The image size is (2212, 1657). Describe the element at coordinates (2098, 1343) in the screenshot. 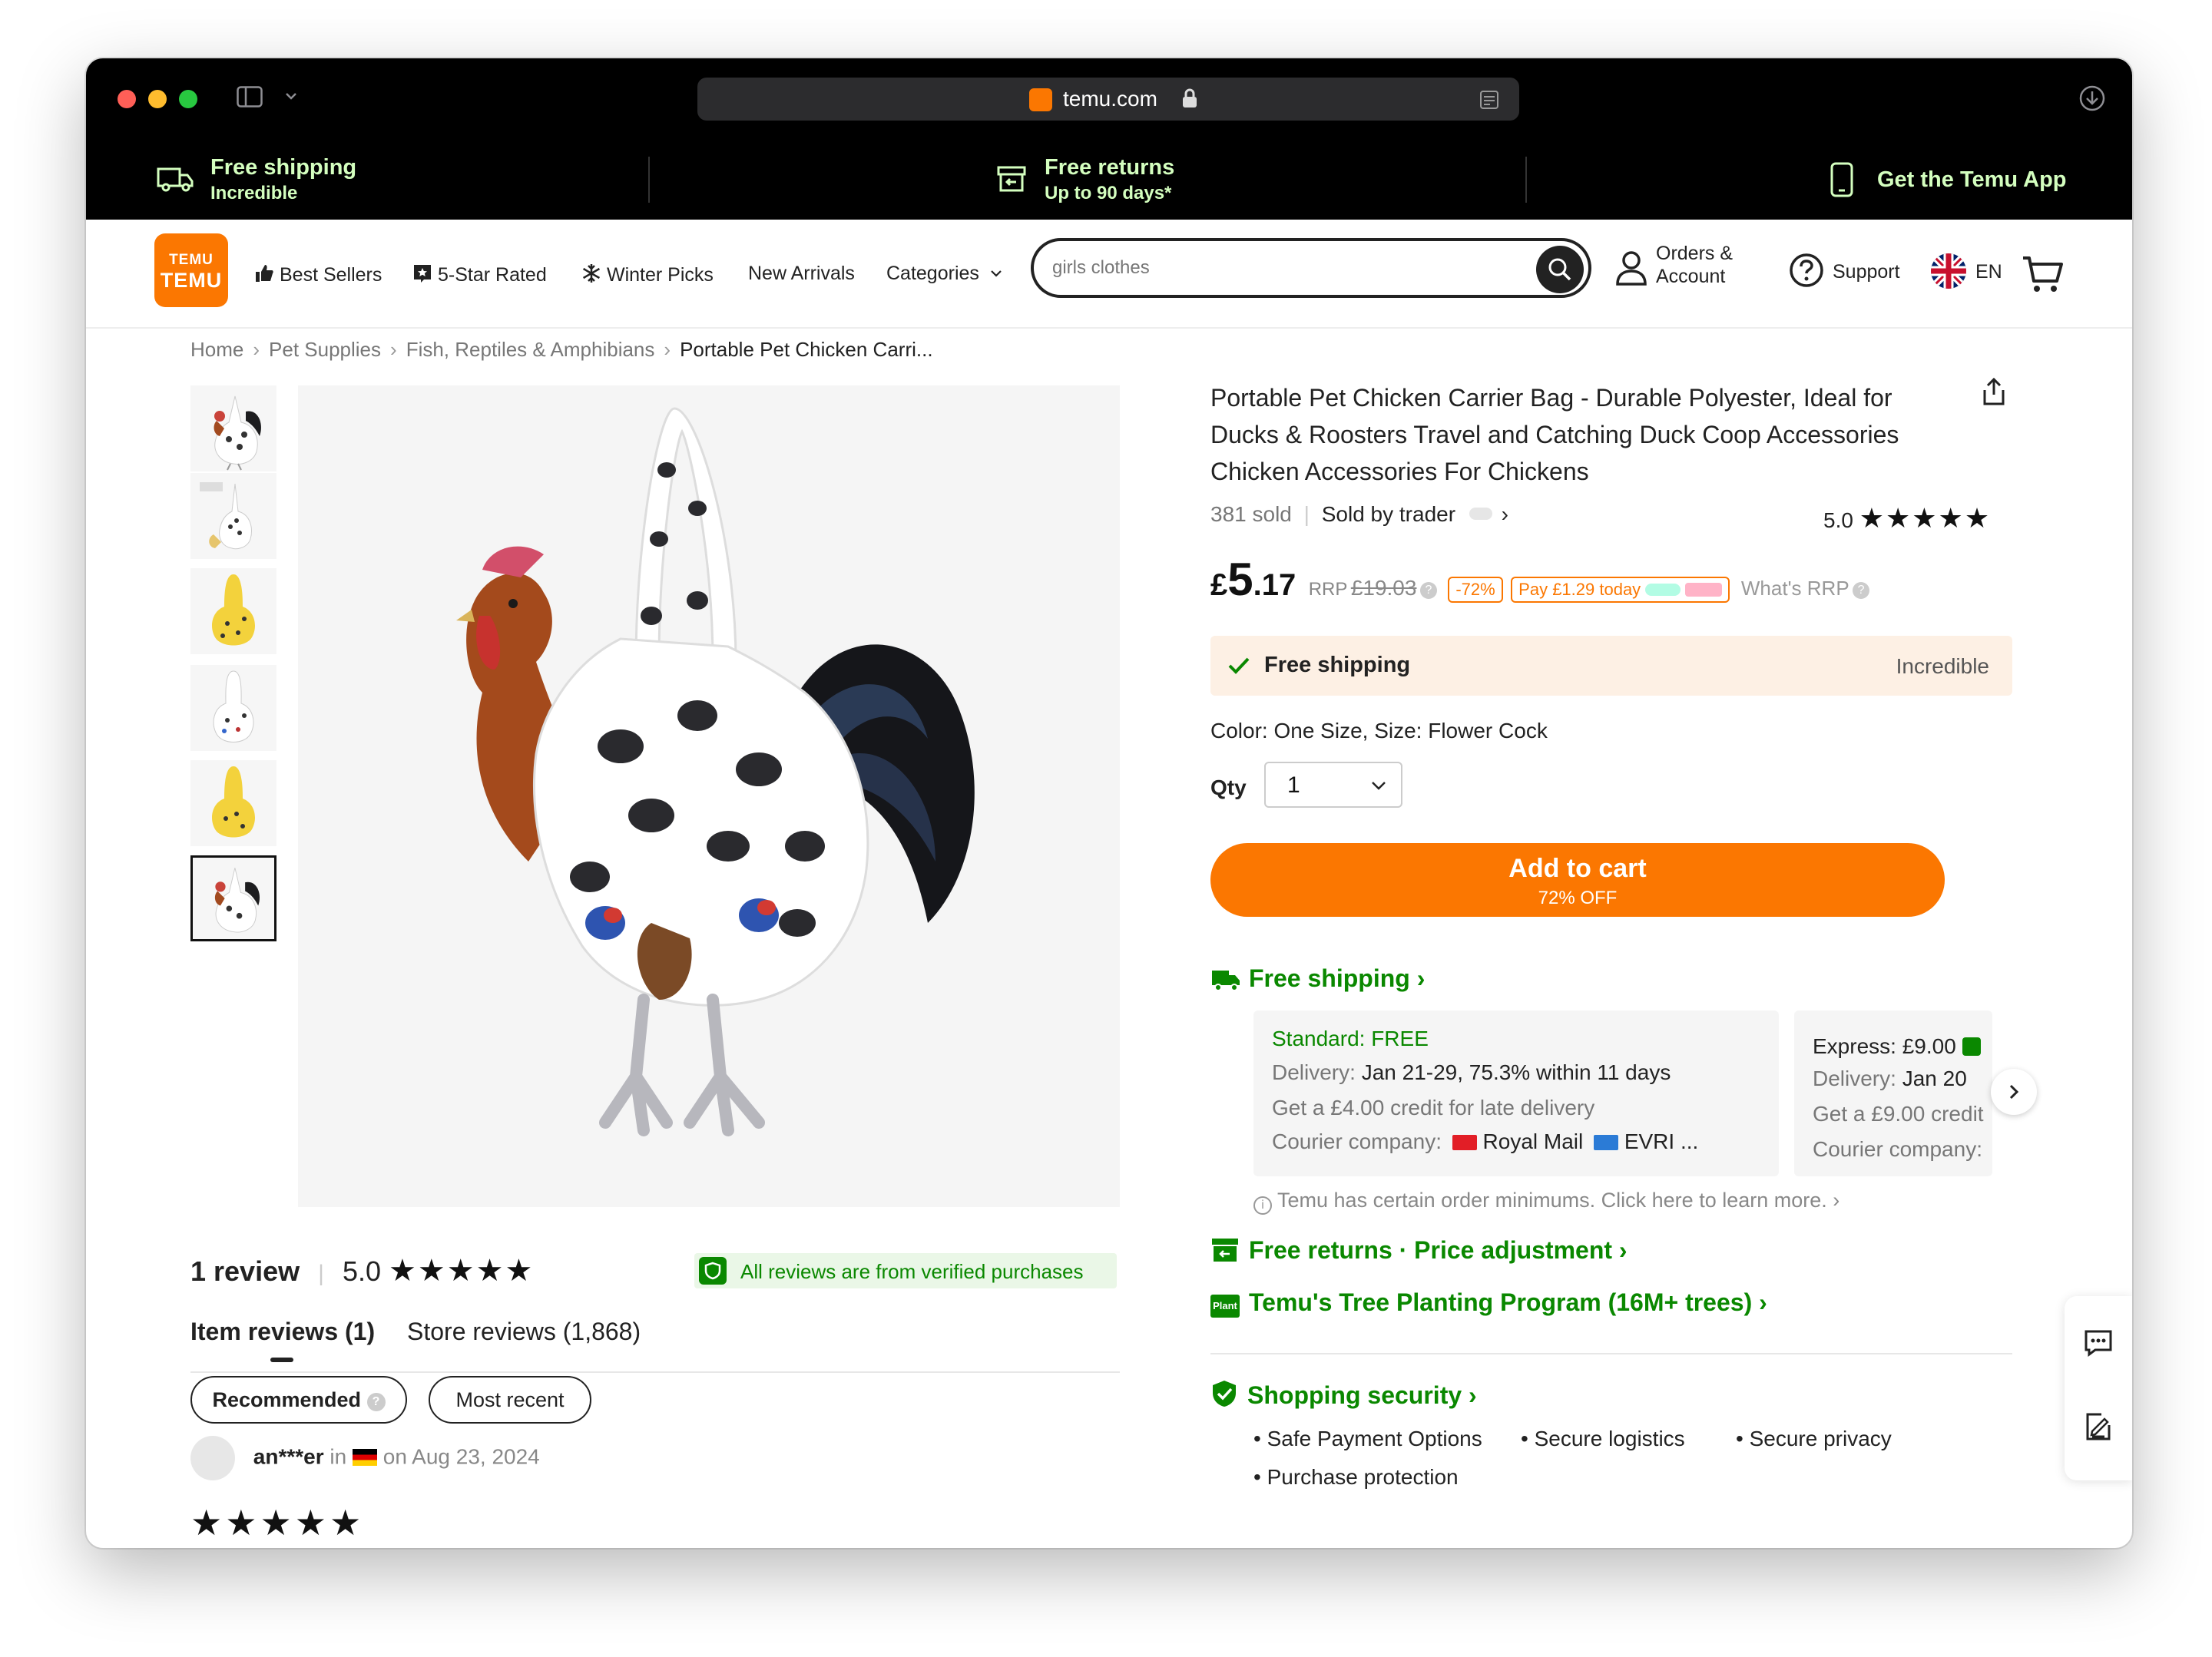

I see `chat-icon` at that location.